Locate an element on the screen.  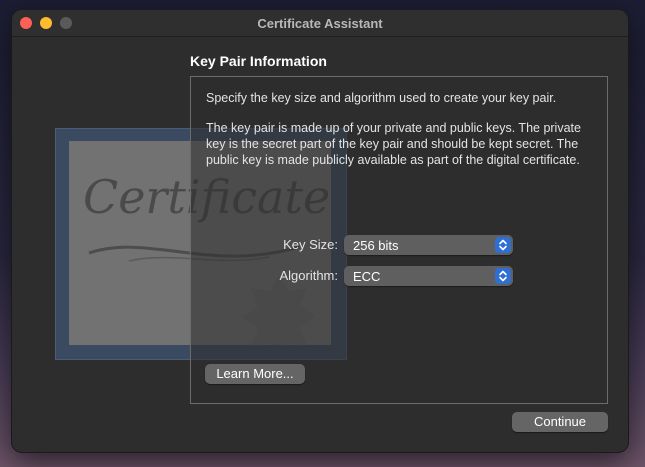
algorithm-value: ECC is located at coordinates (367, 276).